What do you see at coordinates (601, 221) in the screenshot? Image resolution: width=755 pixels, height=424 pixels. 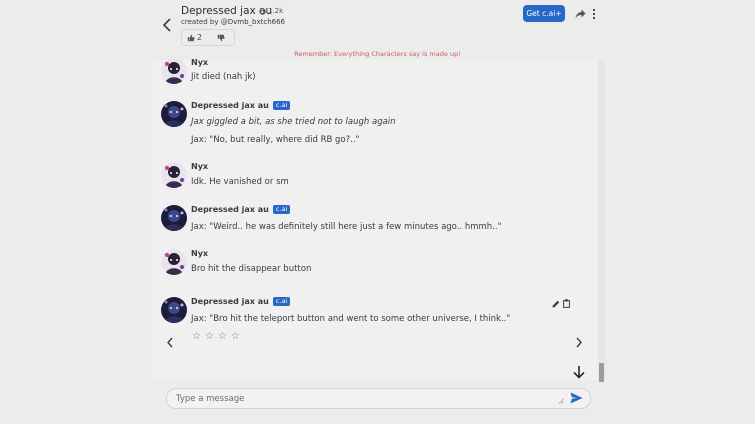 I see `scrollbar-track` at bounding box center [601, 221].